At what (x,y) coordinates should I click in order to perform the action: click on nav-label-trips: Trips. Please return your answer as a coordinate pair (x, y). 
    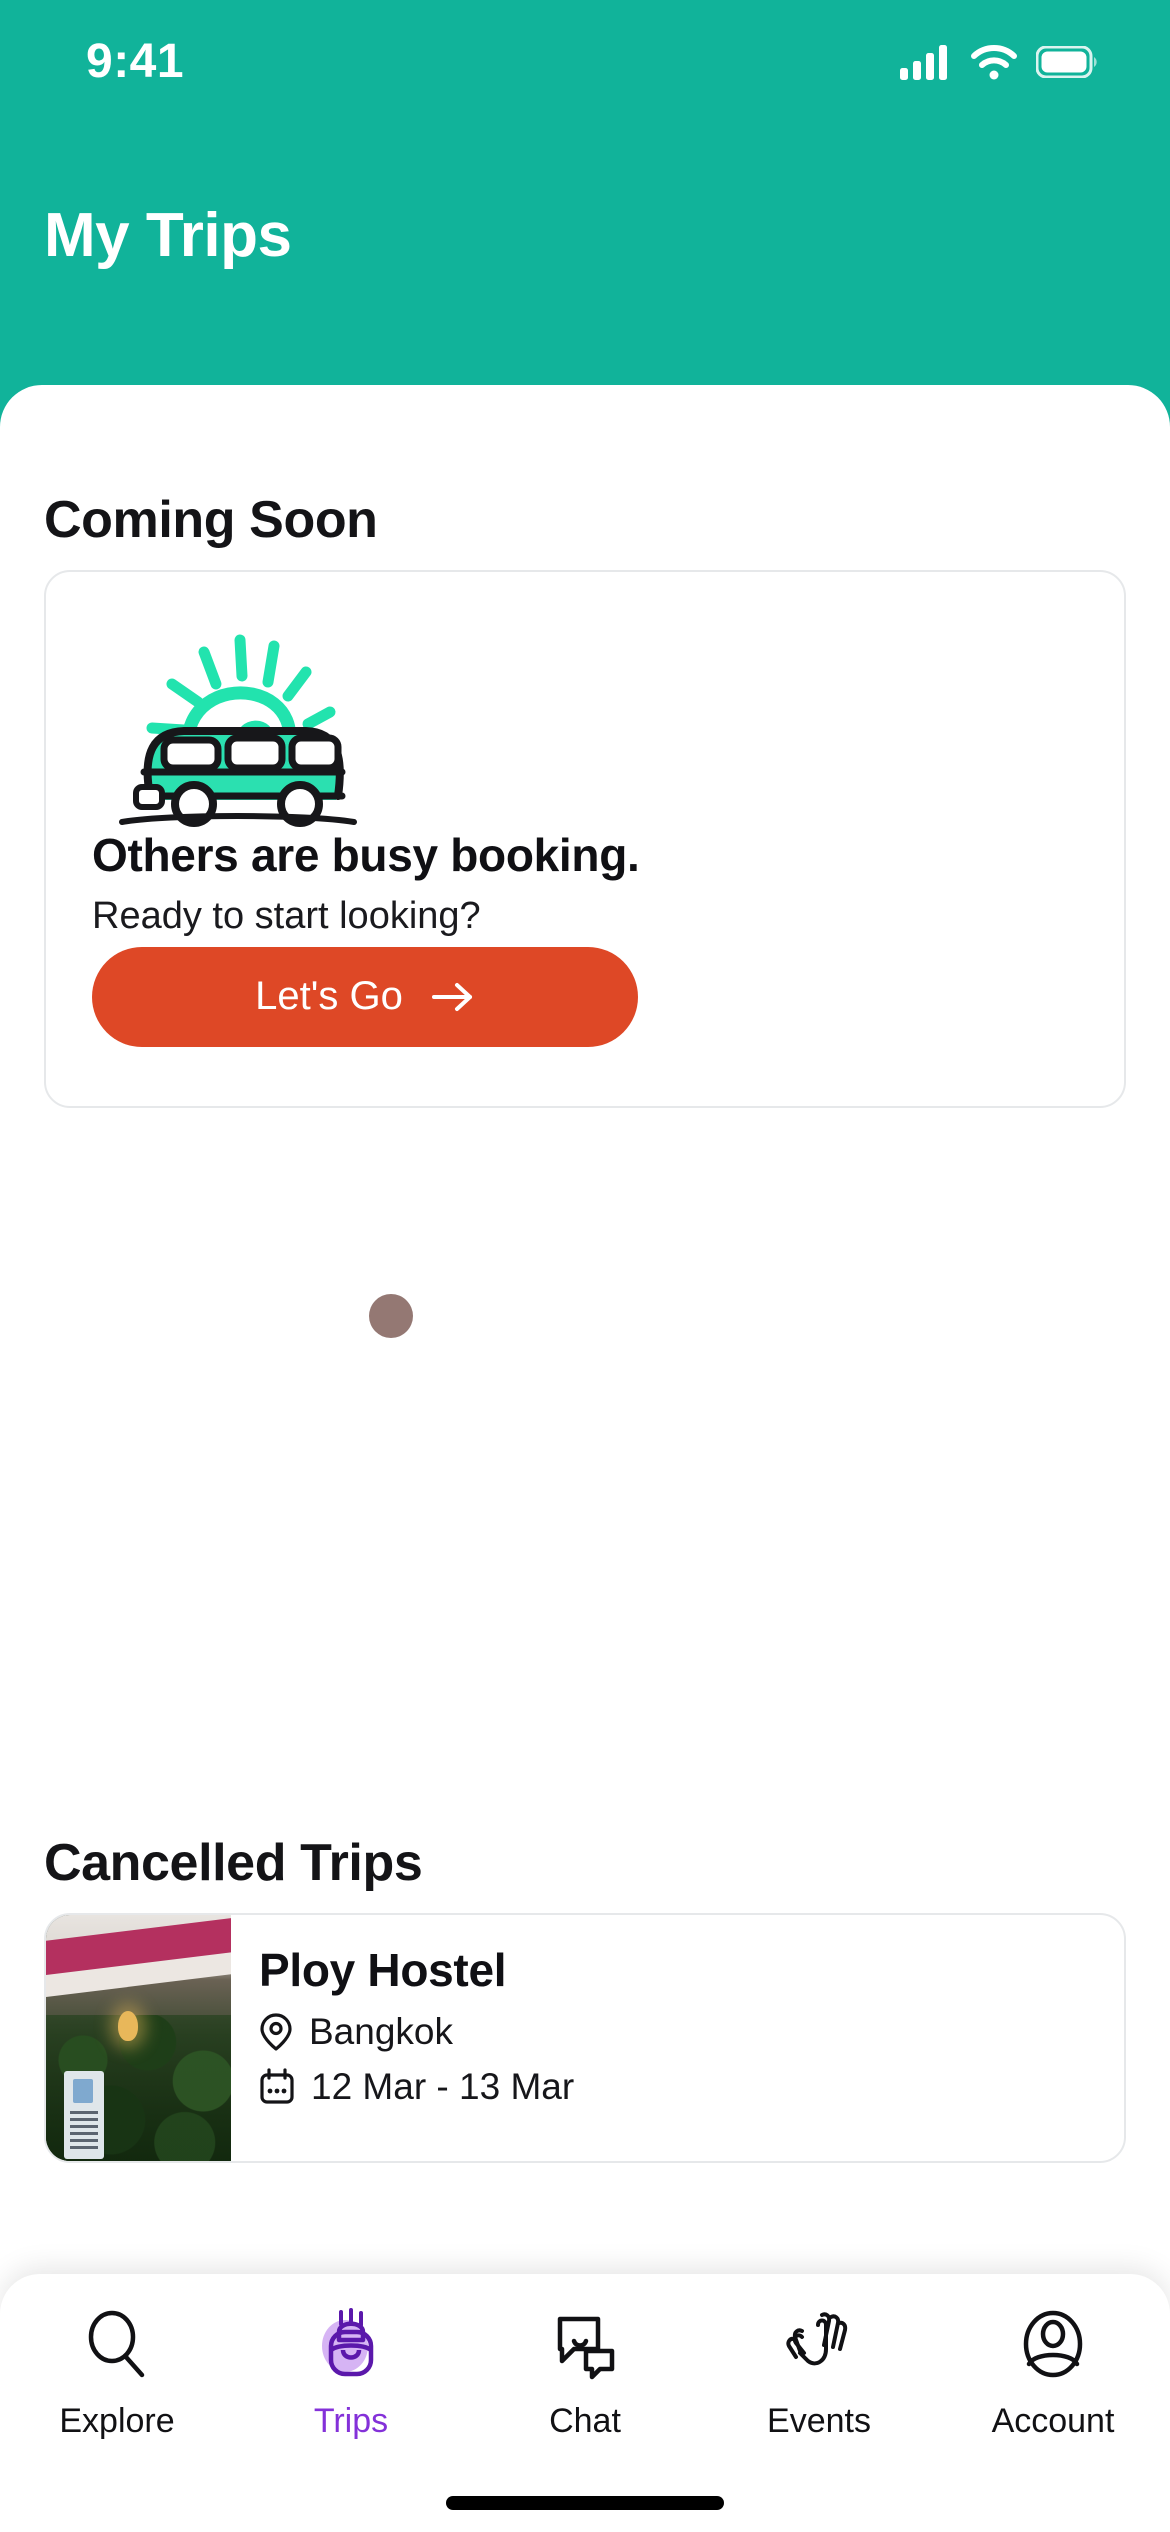
    Looking at the image, I should click on (351, 2421).